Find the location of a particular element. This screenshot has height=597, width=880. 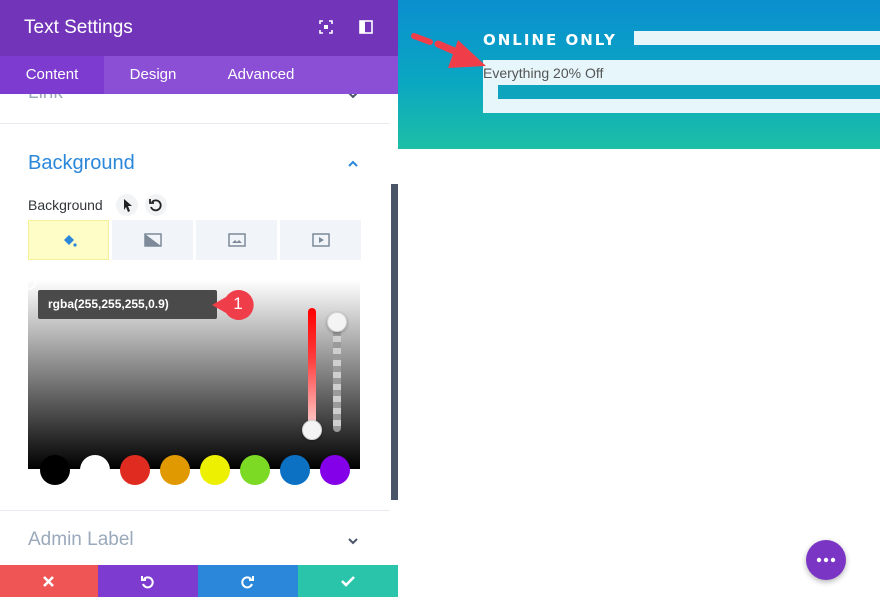

check-icon is located at coordinates (348, 581).